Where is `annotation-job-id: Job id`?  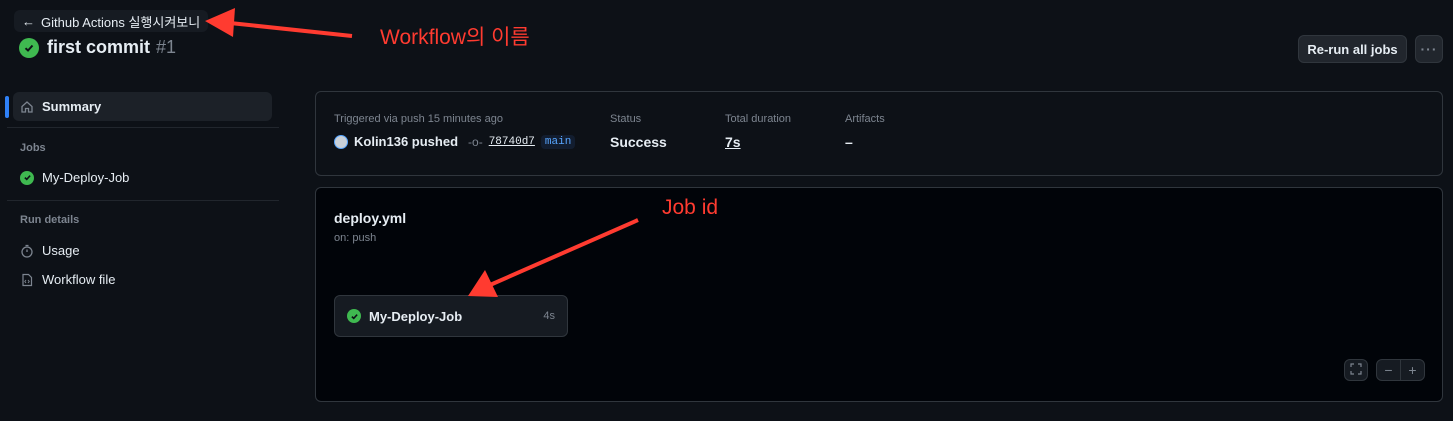 annotation-job-id: Job id is located at coordinates (690, 207).